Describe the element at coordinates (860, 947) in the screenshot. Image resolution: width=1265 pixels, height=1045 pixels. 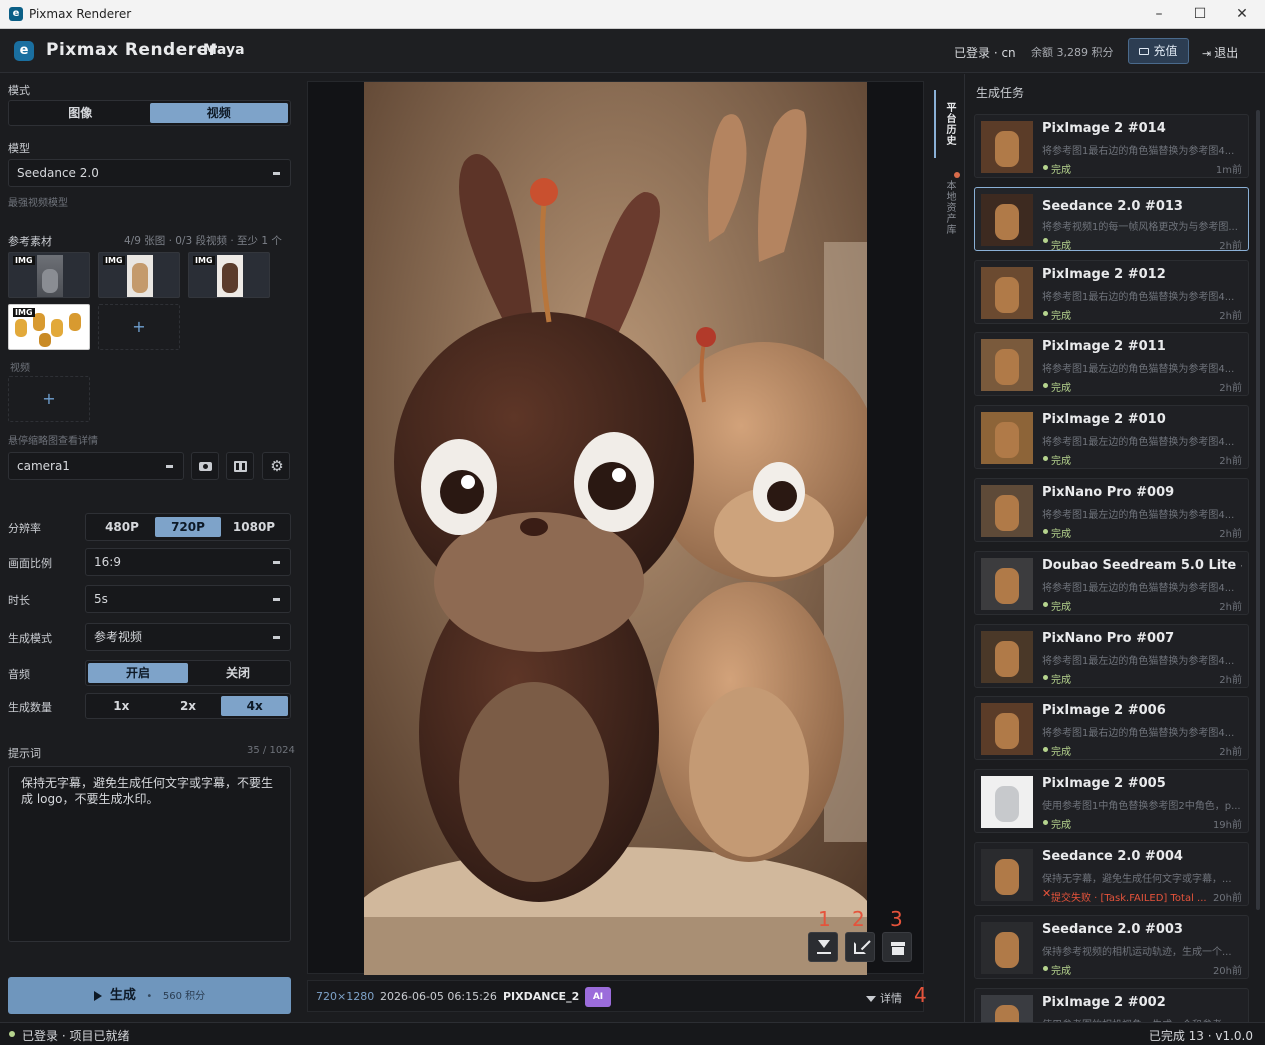
I see `open-external-button` at that location.